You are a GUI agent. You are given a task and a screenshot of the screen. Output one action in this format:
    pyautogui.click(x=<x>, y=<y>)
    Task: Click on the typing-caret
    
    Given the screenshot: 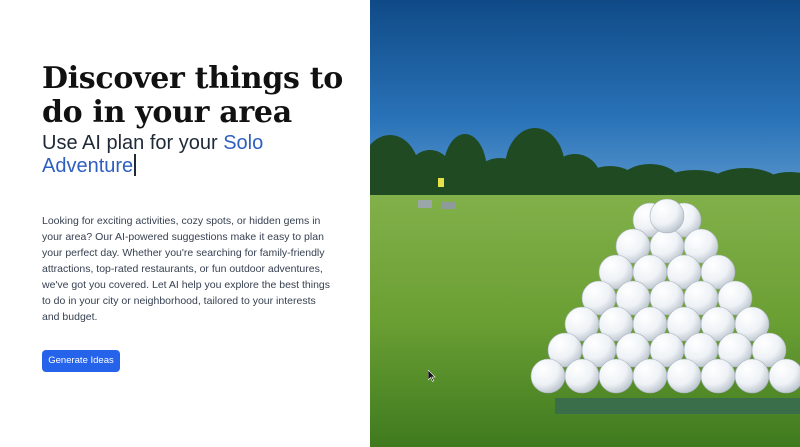 What is the action you would take?
    pyautogui.click(x=135, y=165)
    